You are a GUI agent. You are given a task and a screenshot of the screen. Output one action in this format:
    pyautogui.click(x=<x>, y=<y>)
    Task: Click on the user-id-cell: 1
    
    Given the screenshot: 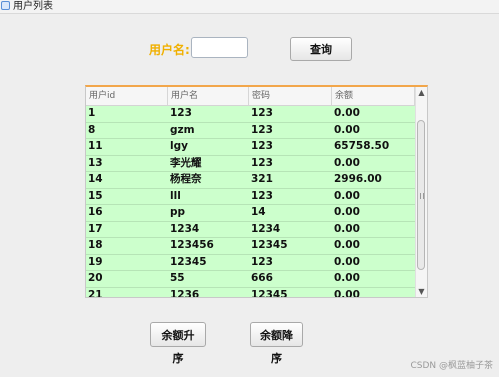 What is the action you would take?
    pyautogui.click(x=92, y=113)
    